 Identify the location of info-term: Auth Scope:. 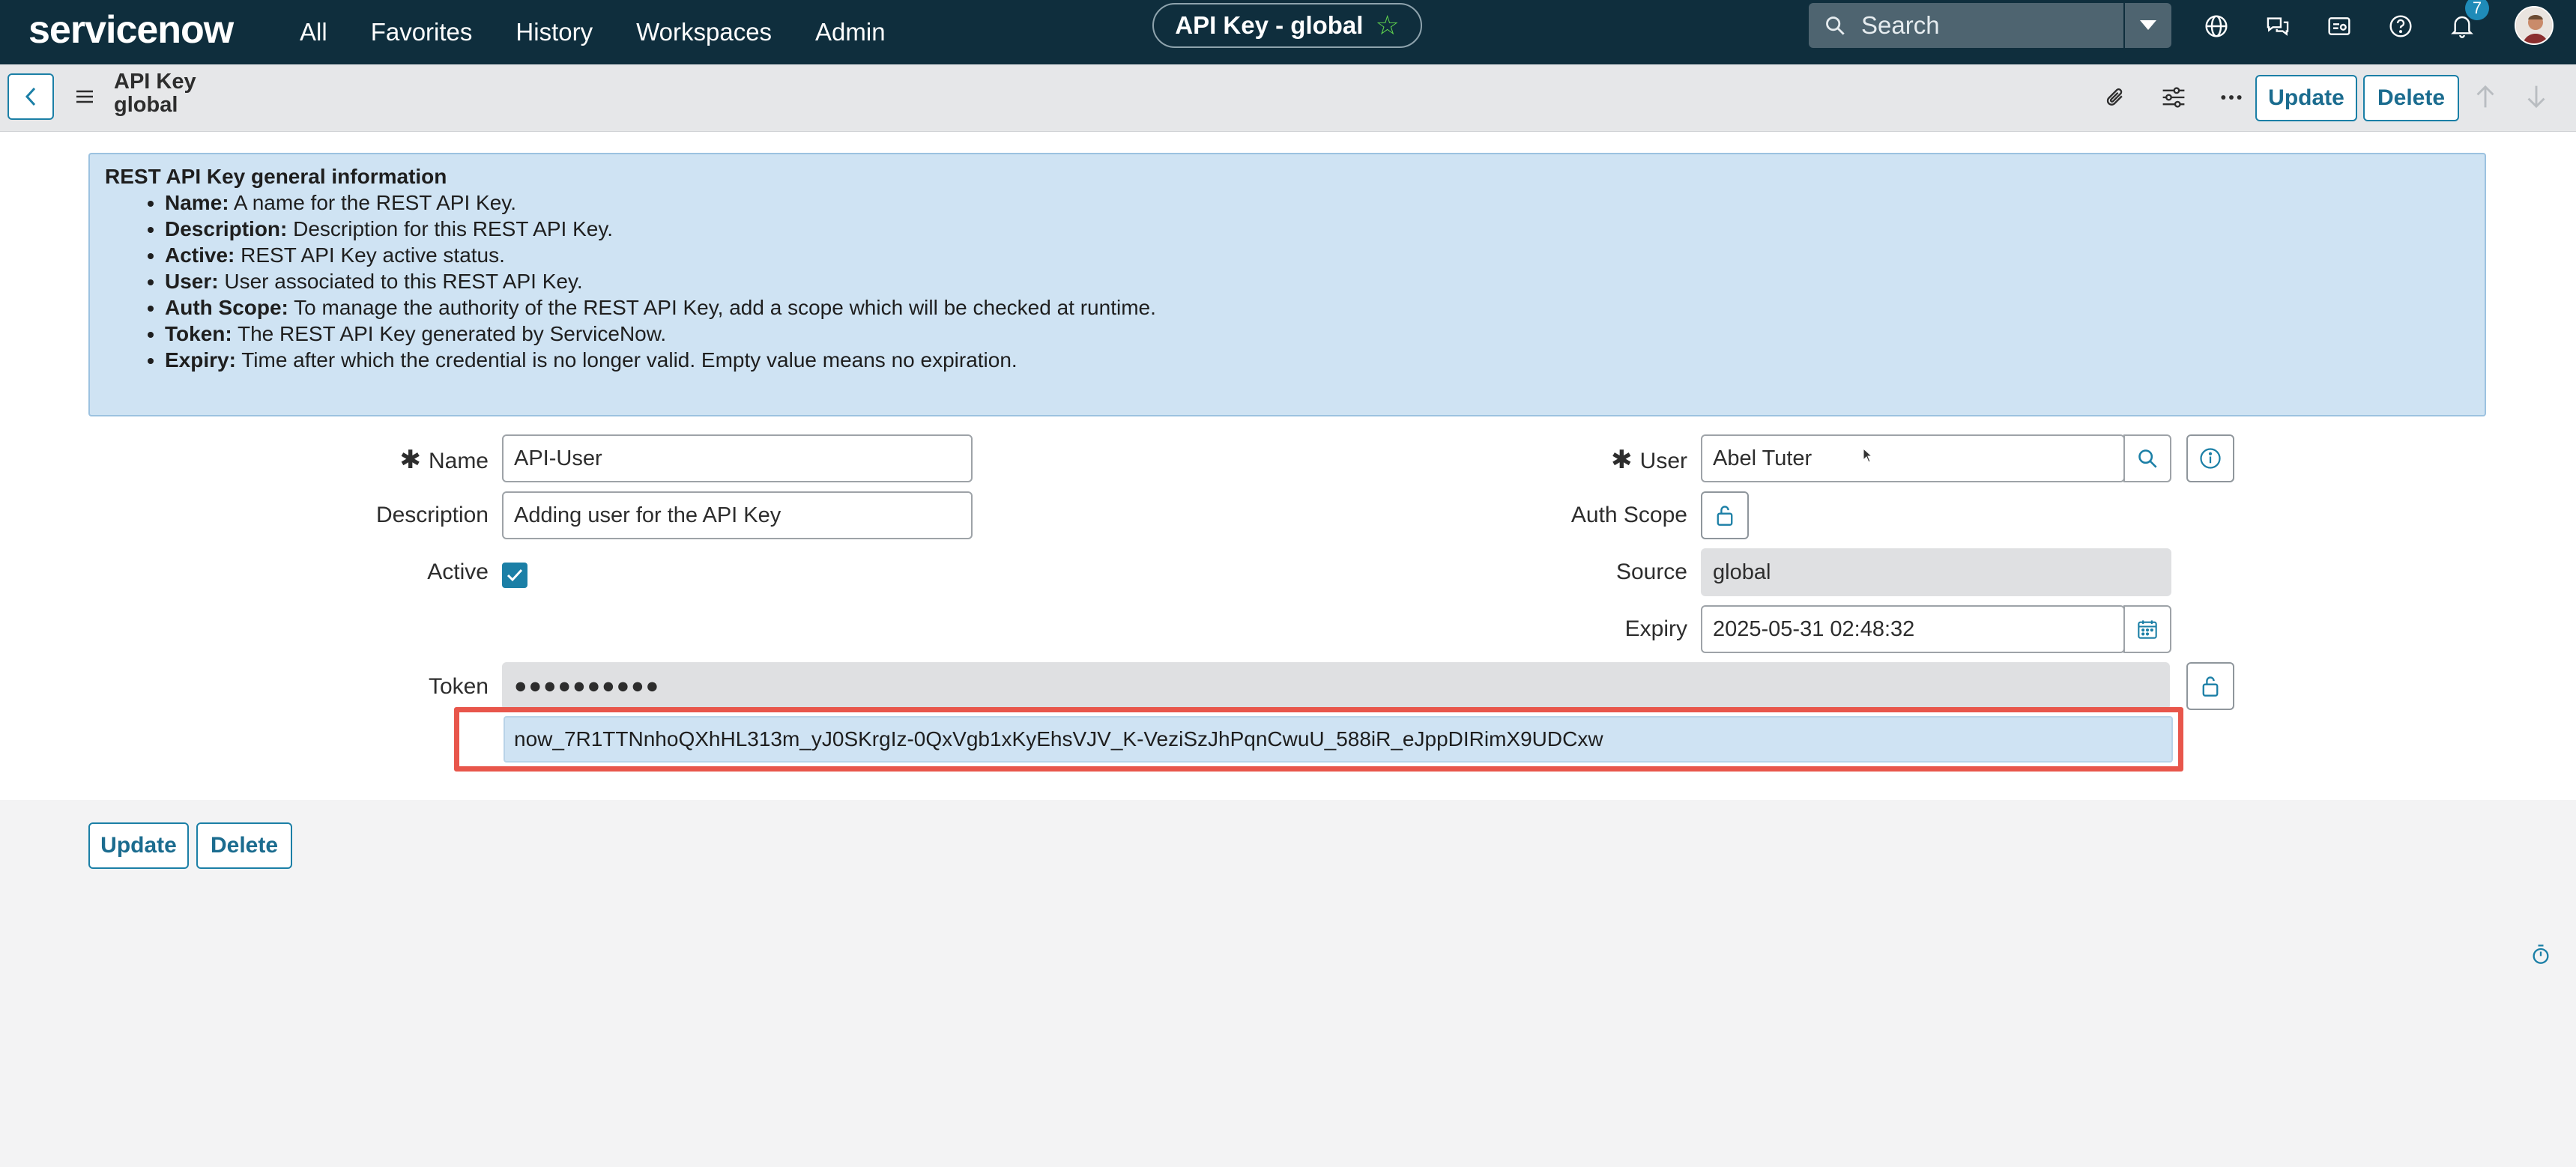
(226, 307).